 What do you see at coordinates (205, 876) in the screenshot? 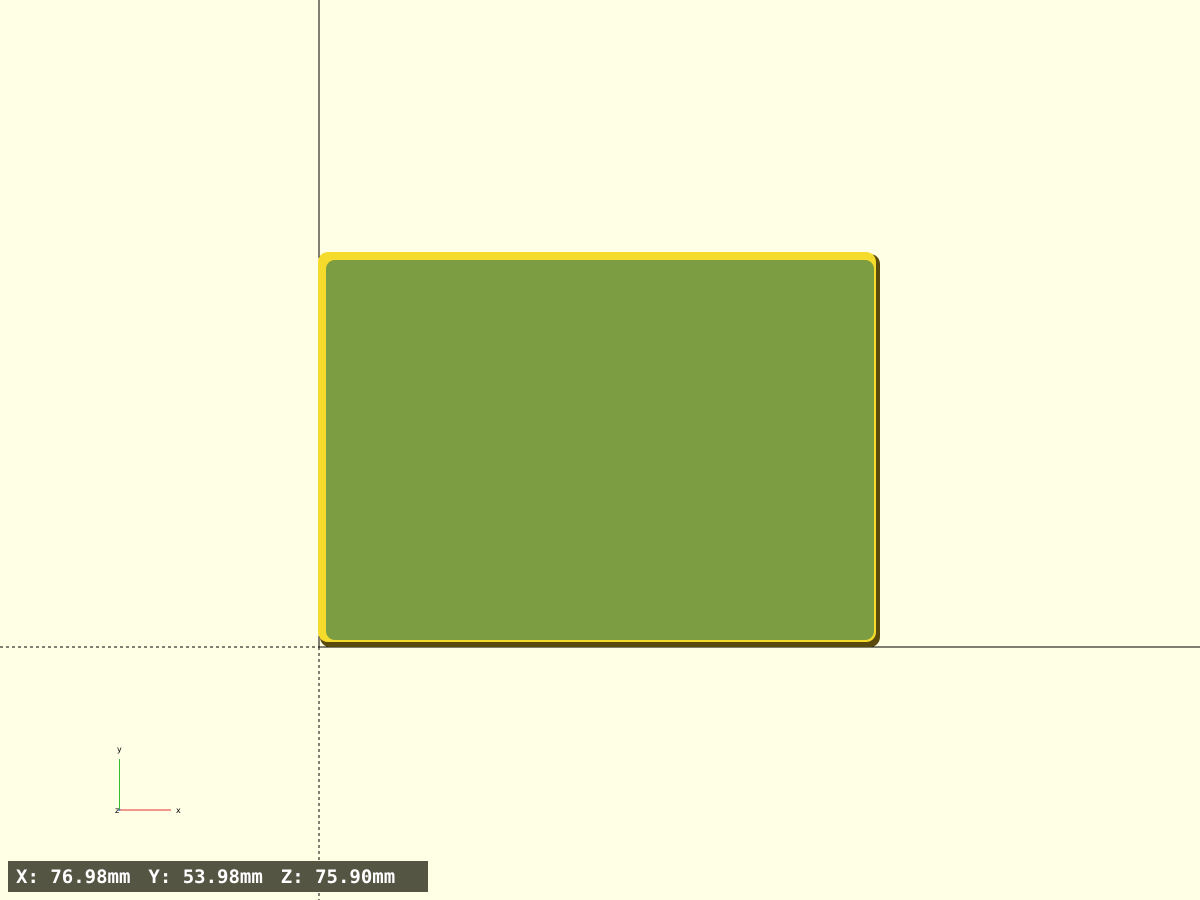
I see `dimension-y: Y: 53.98mm` at bounding box center [205, 876].